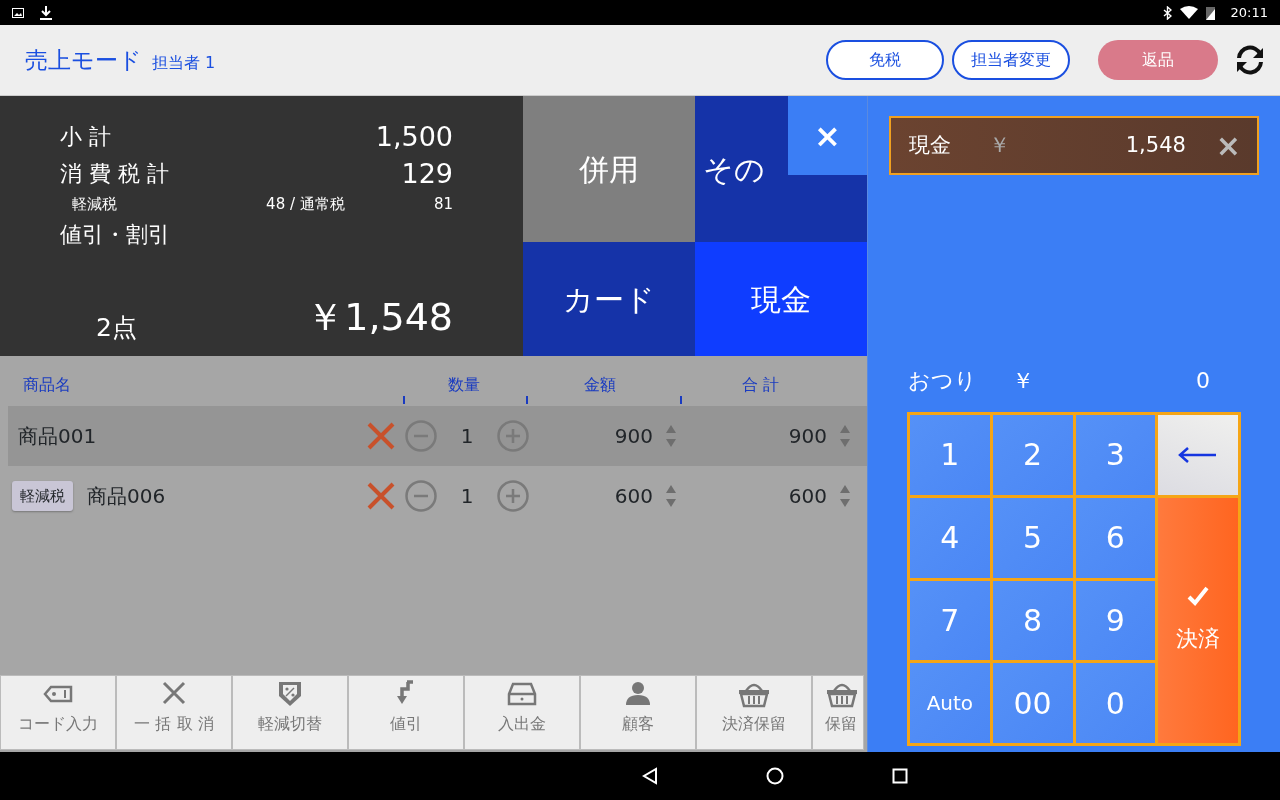 This screenshot has height=800, width=1280. Describe the element at coordinates (443, 204) in the screenshot. I see `tax-value: 81` at that location.